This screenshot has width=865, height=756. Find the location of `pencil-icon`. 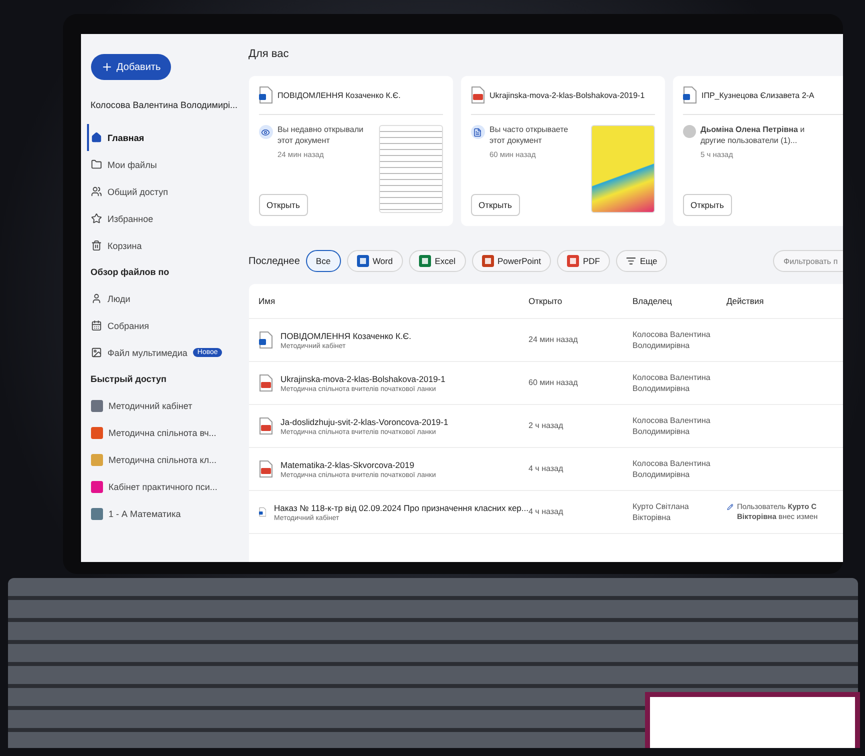

pencil-icon is located at coordinates (729, 507).